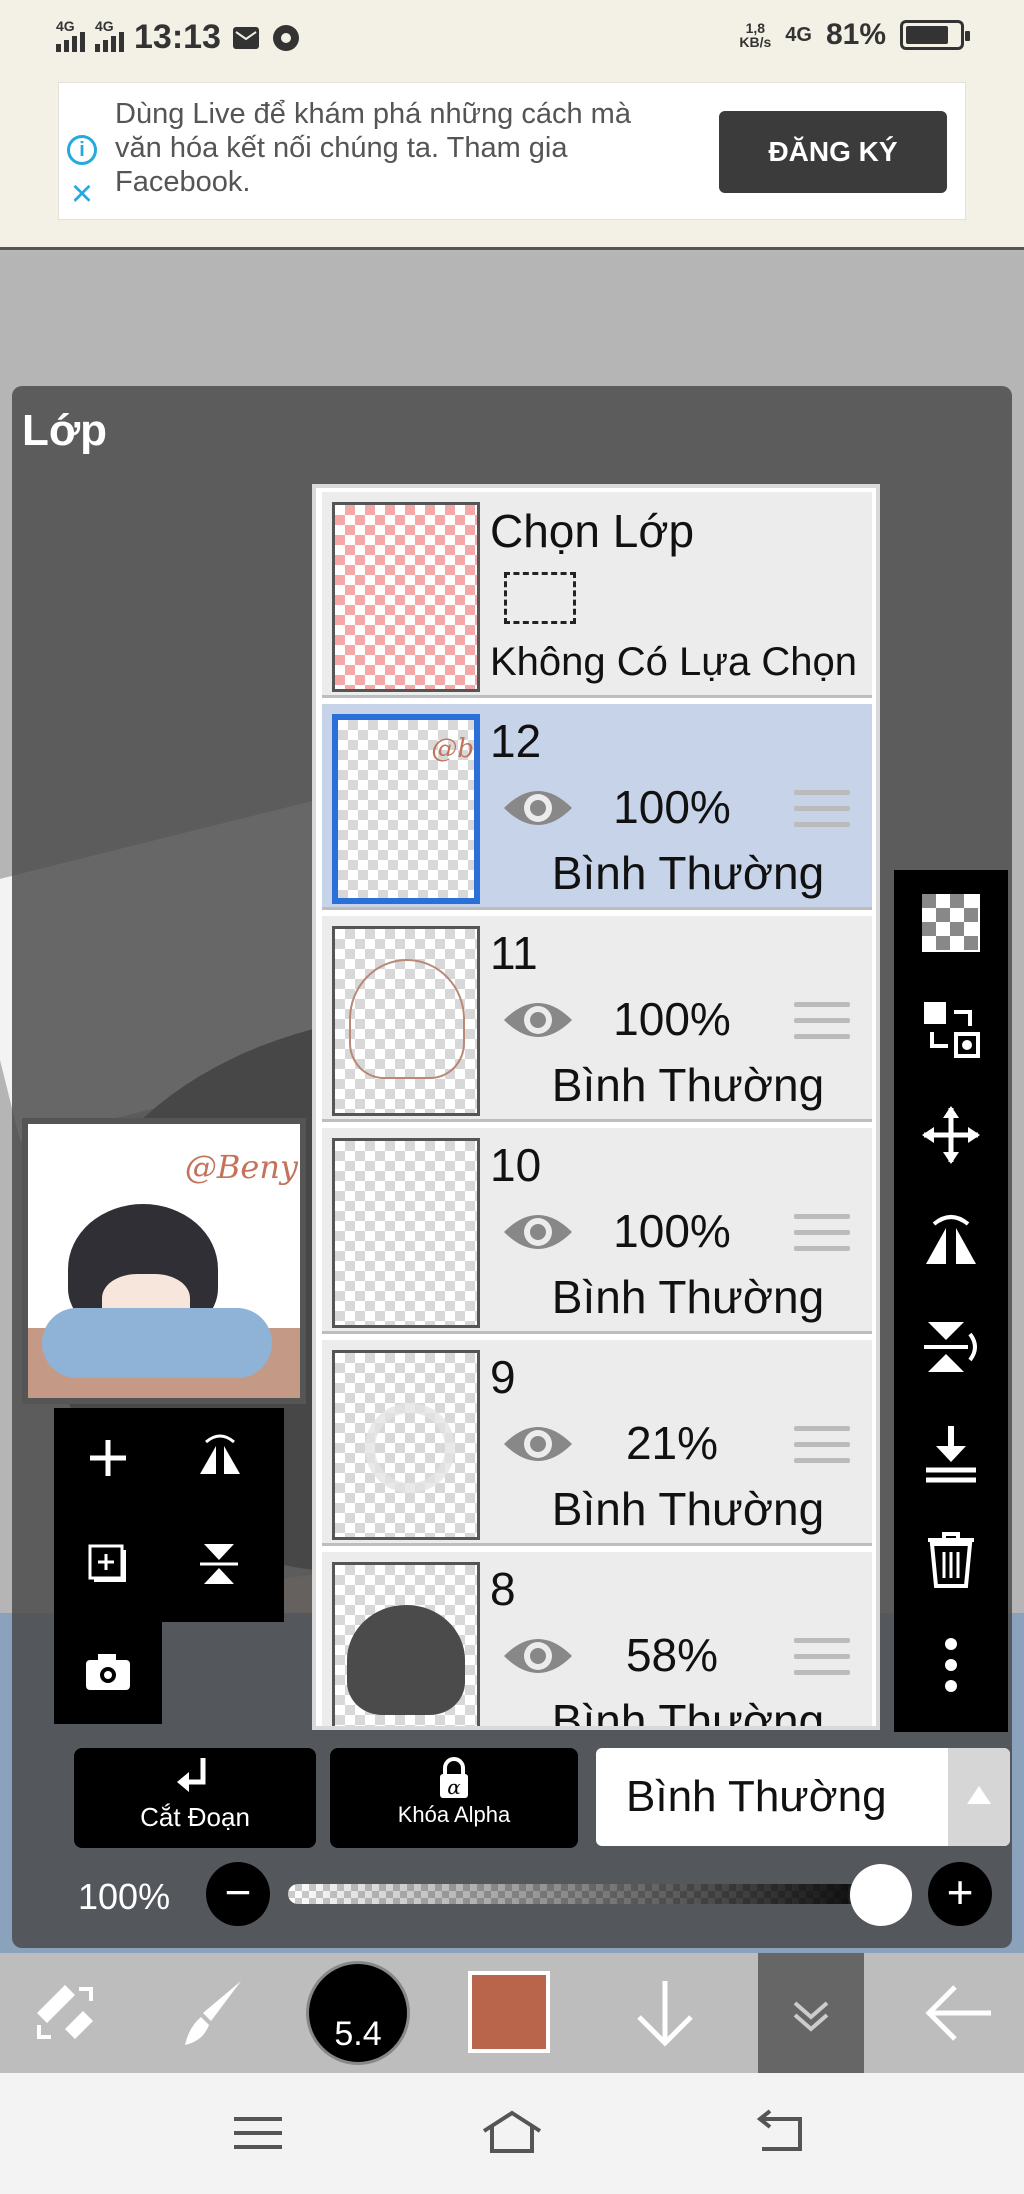 The height and width of the screenshot is (2194, 1024). I want to click on clipping-button: Cắt Đoạn, so click(195, 1798).